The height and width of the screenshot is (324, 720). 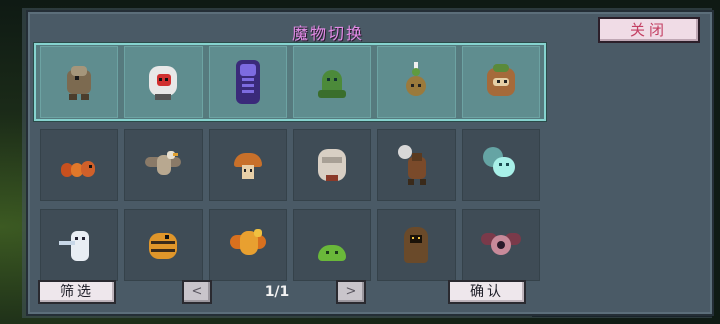 I want to click on raccoon-icon, so click(x=501, y=82).